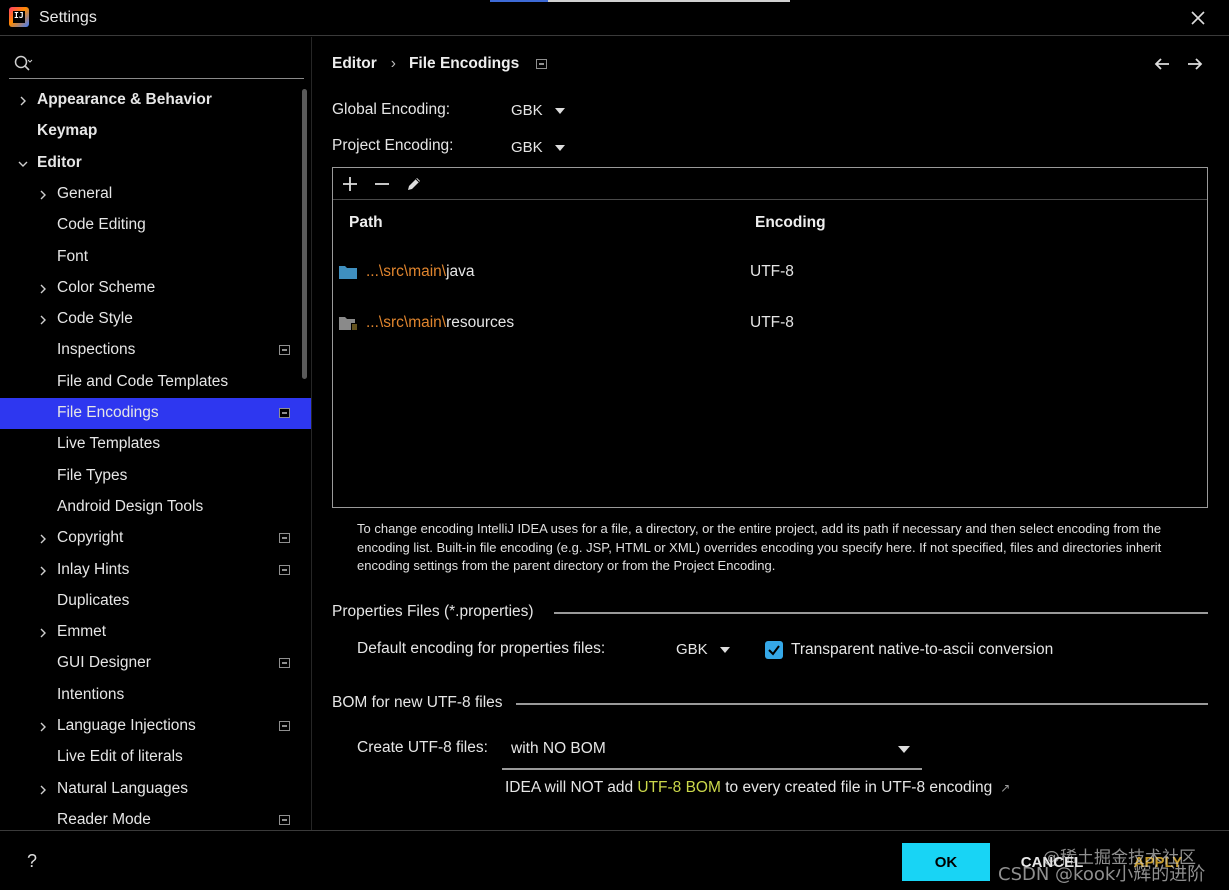 This screenshot has width=1229, height=890. I want to click on section-divider, so click(881, 613).